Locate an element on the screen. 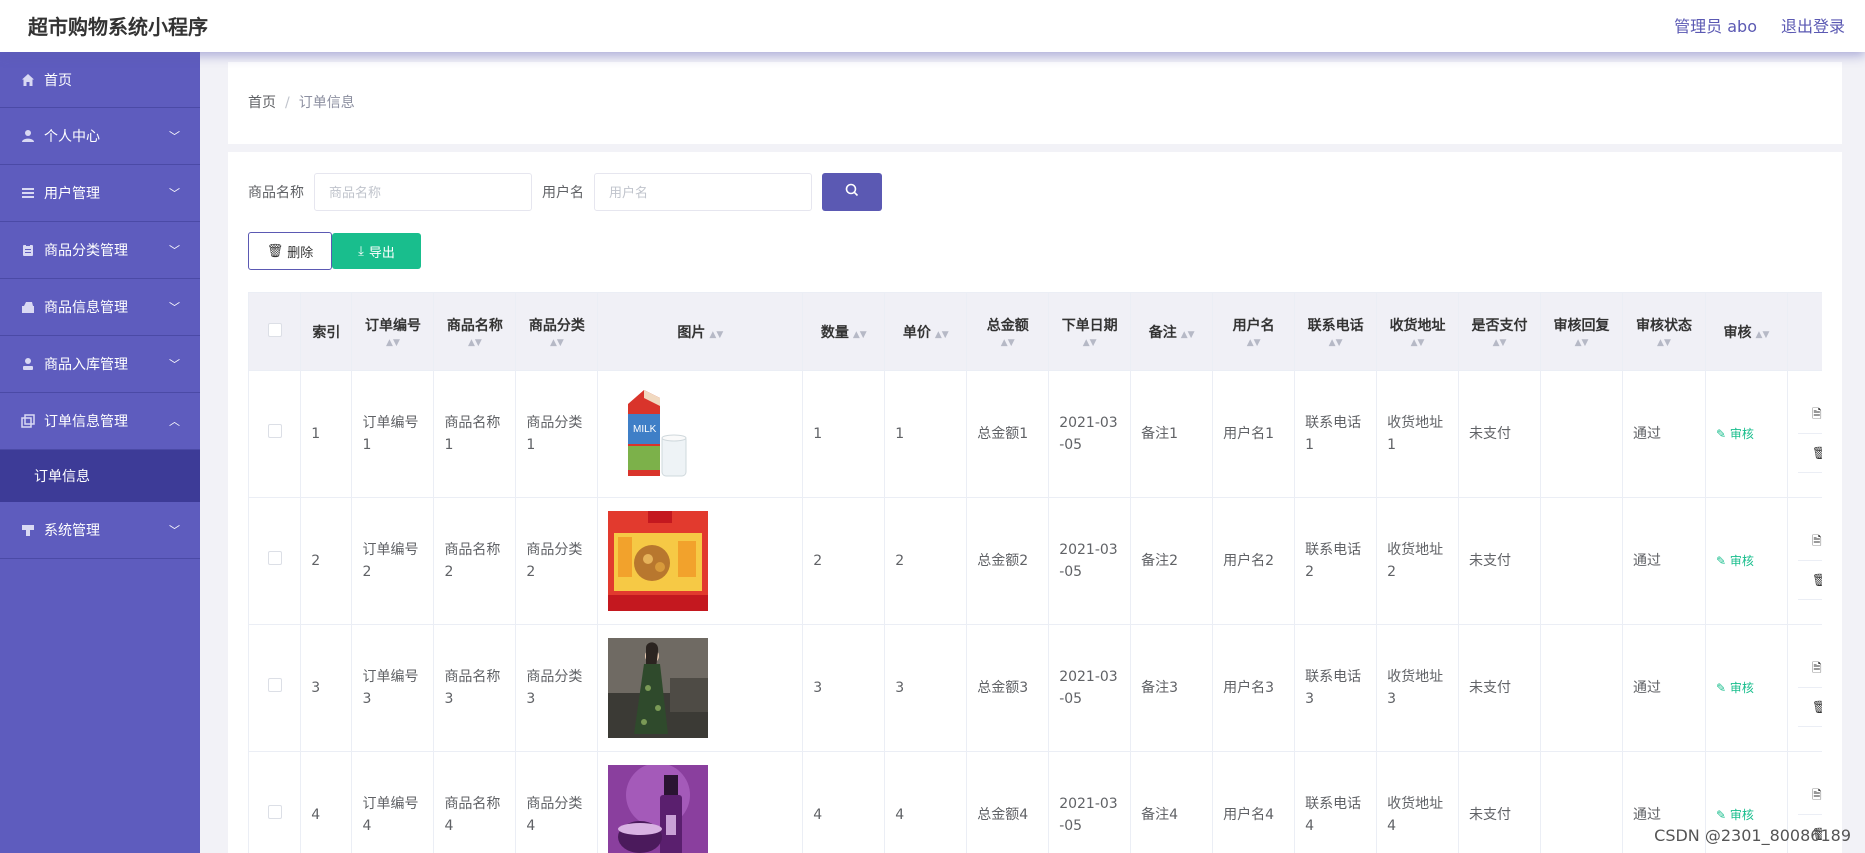 Image resolution: width=1865 pixels, height=853 pixels. admin-user-label: 管理员 abo is located at coordinates (1715, 25).